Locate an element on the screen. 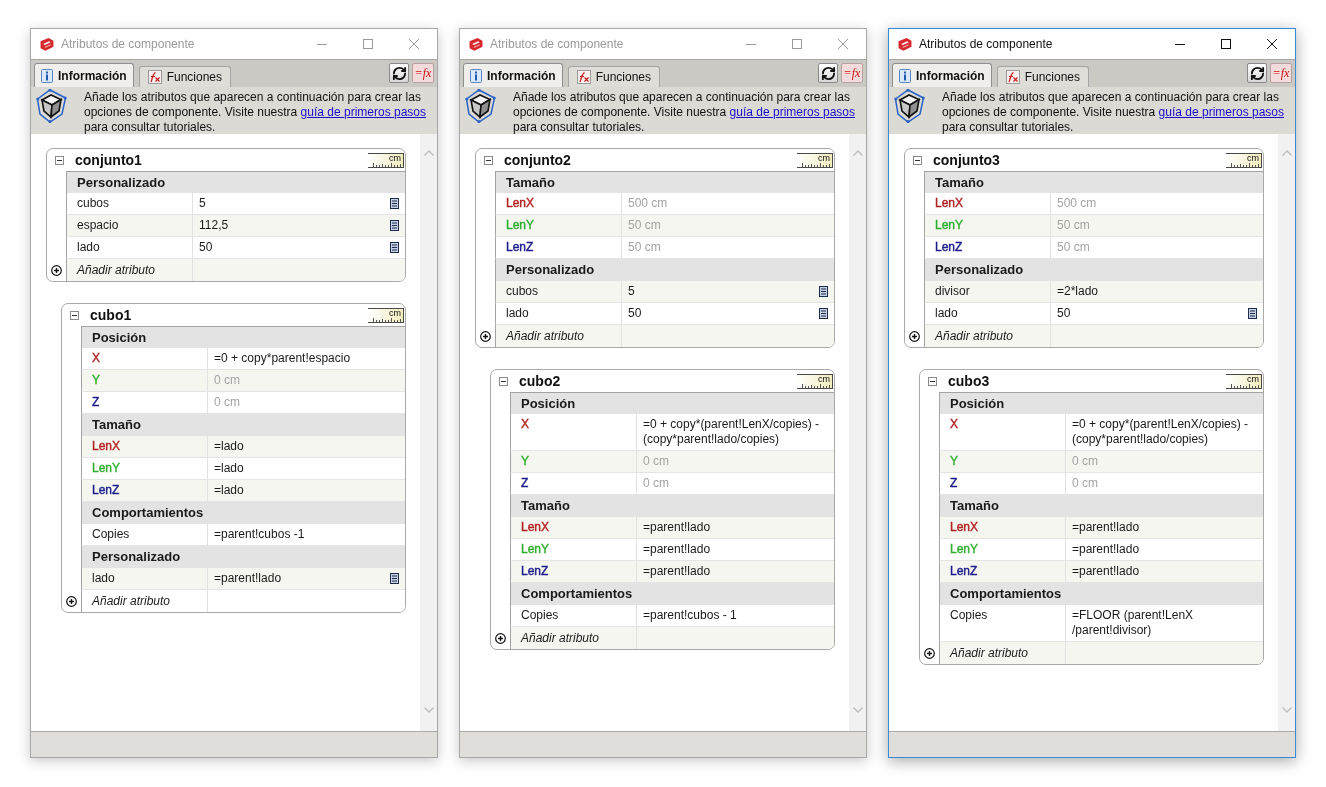 The image size is (1326, 787). minimize-icon is located at coordinates (751, 44).